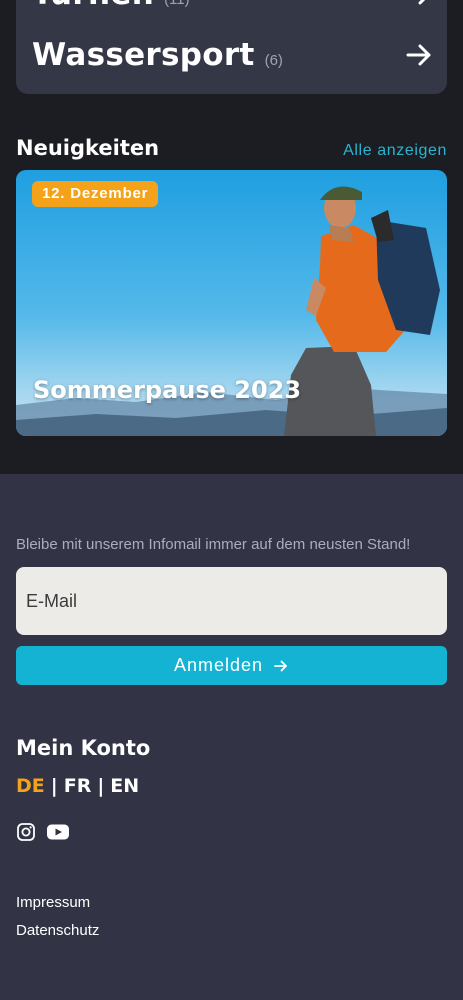  Describe the element at coordinates (43, 832) in the screenshot. I see `social-links` at that location.